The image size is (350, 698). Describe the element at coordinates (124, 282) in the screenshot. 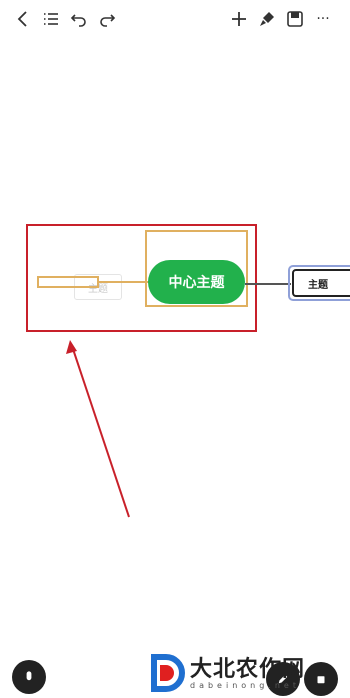

I see `drag-connector-line` at that location.